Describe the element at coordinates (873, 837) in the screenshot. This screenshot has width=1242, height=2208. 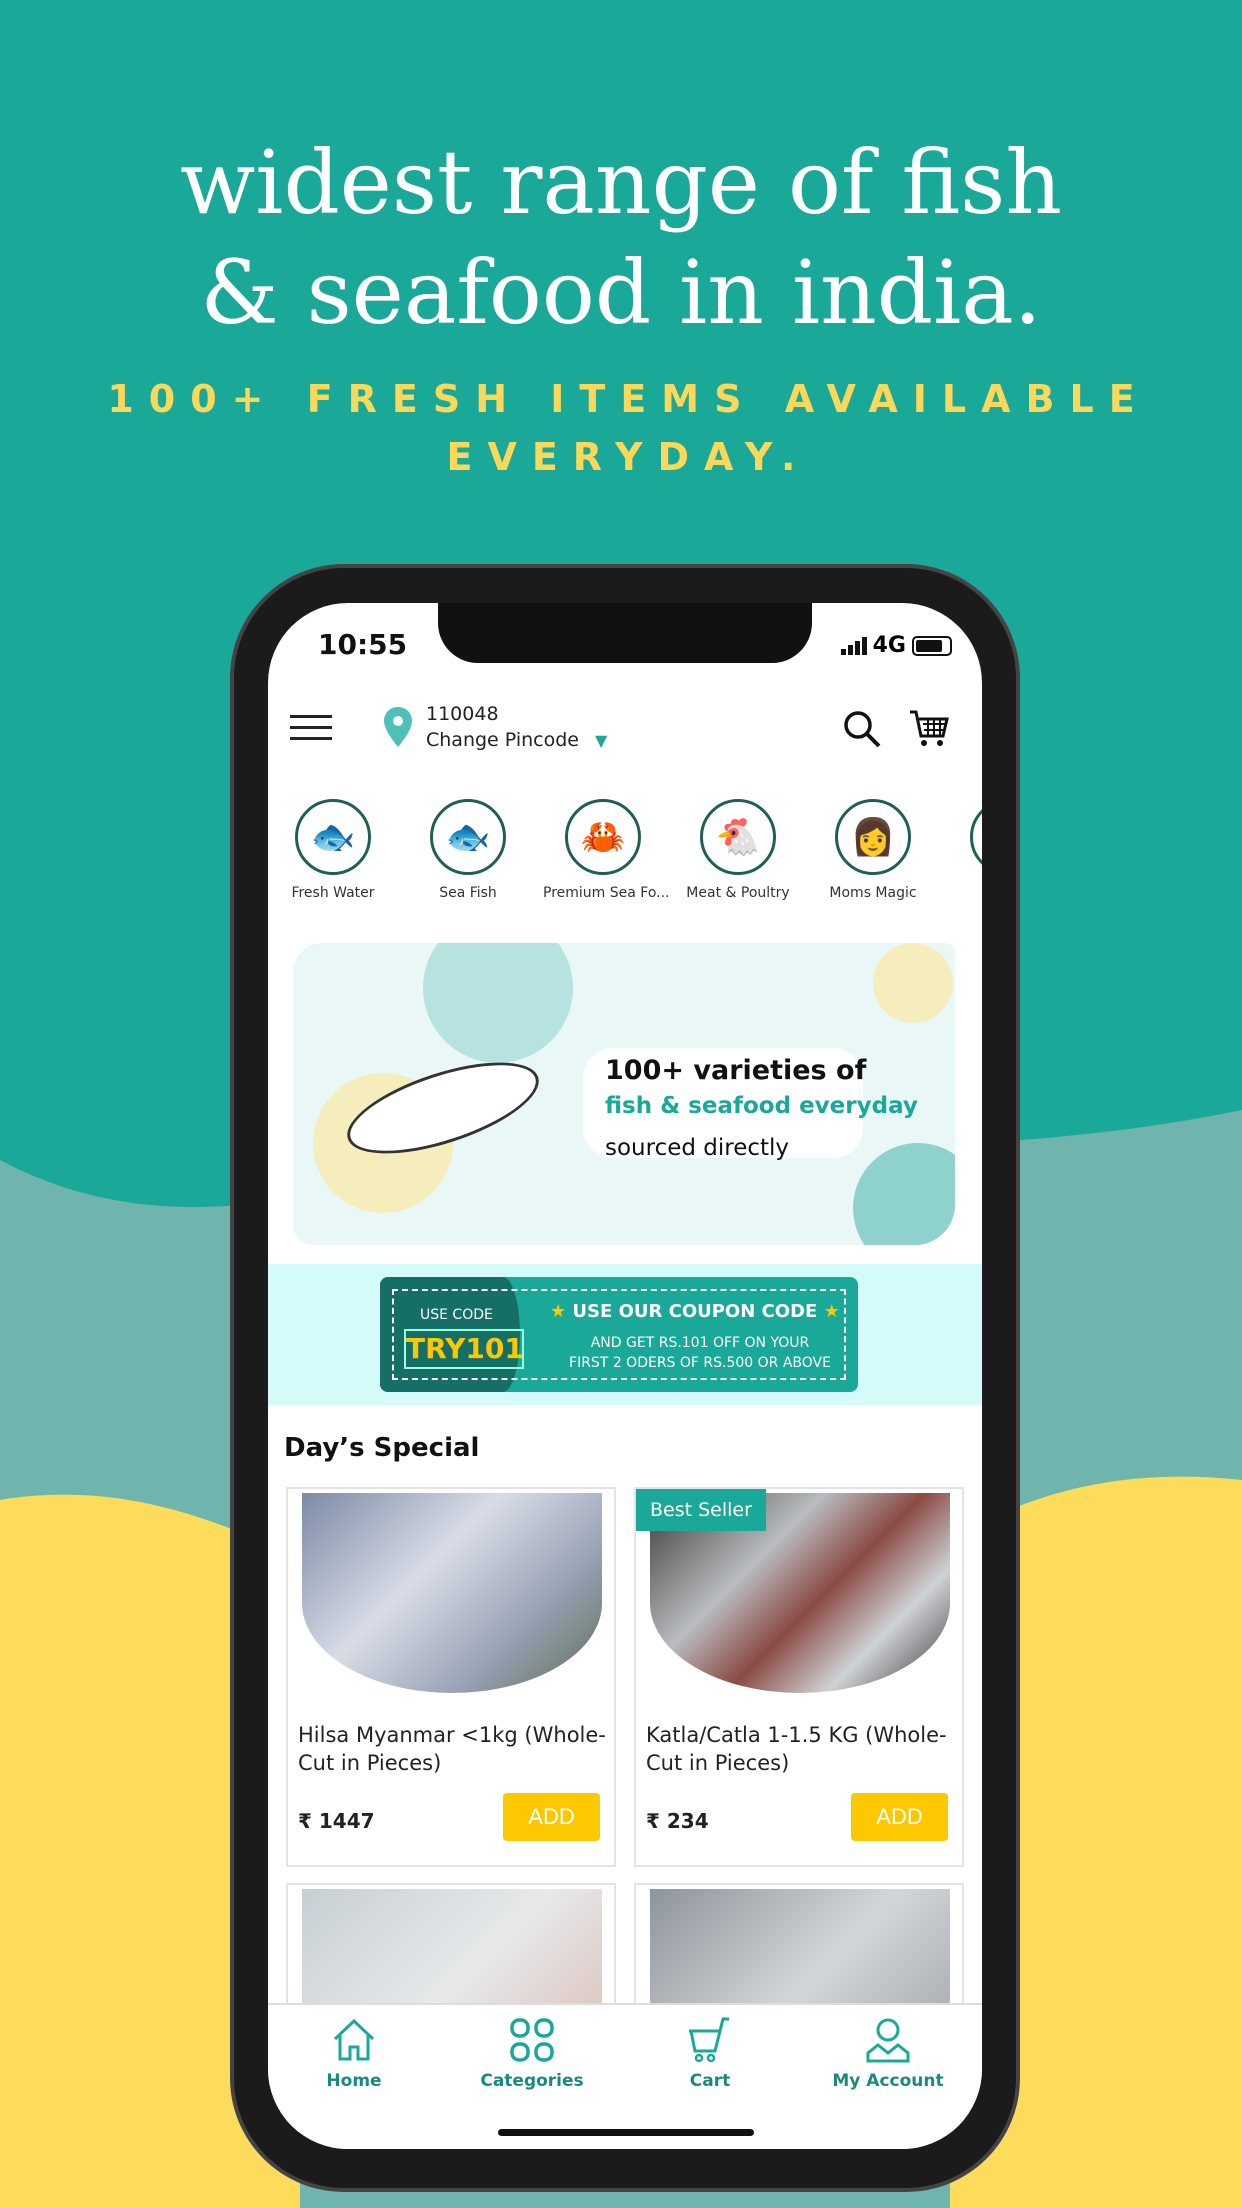
I see `chef-icon: 👩` at that location.